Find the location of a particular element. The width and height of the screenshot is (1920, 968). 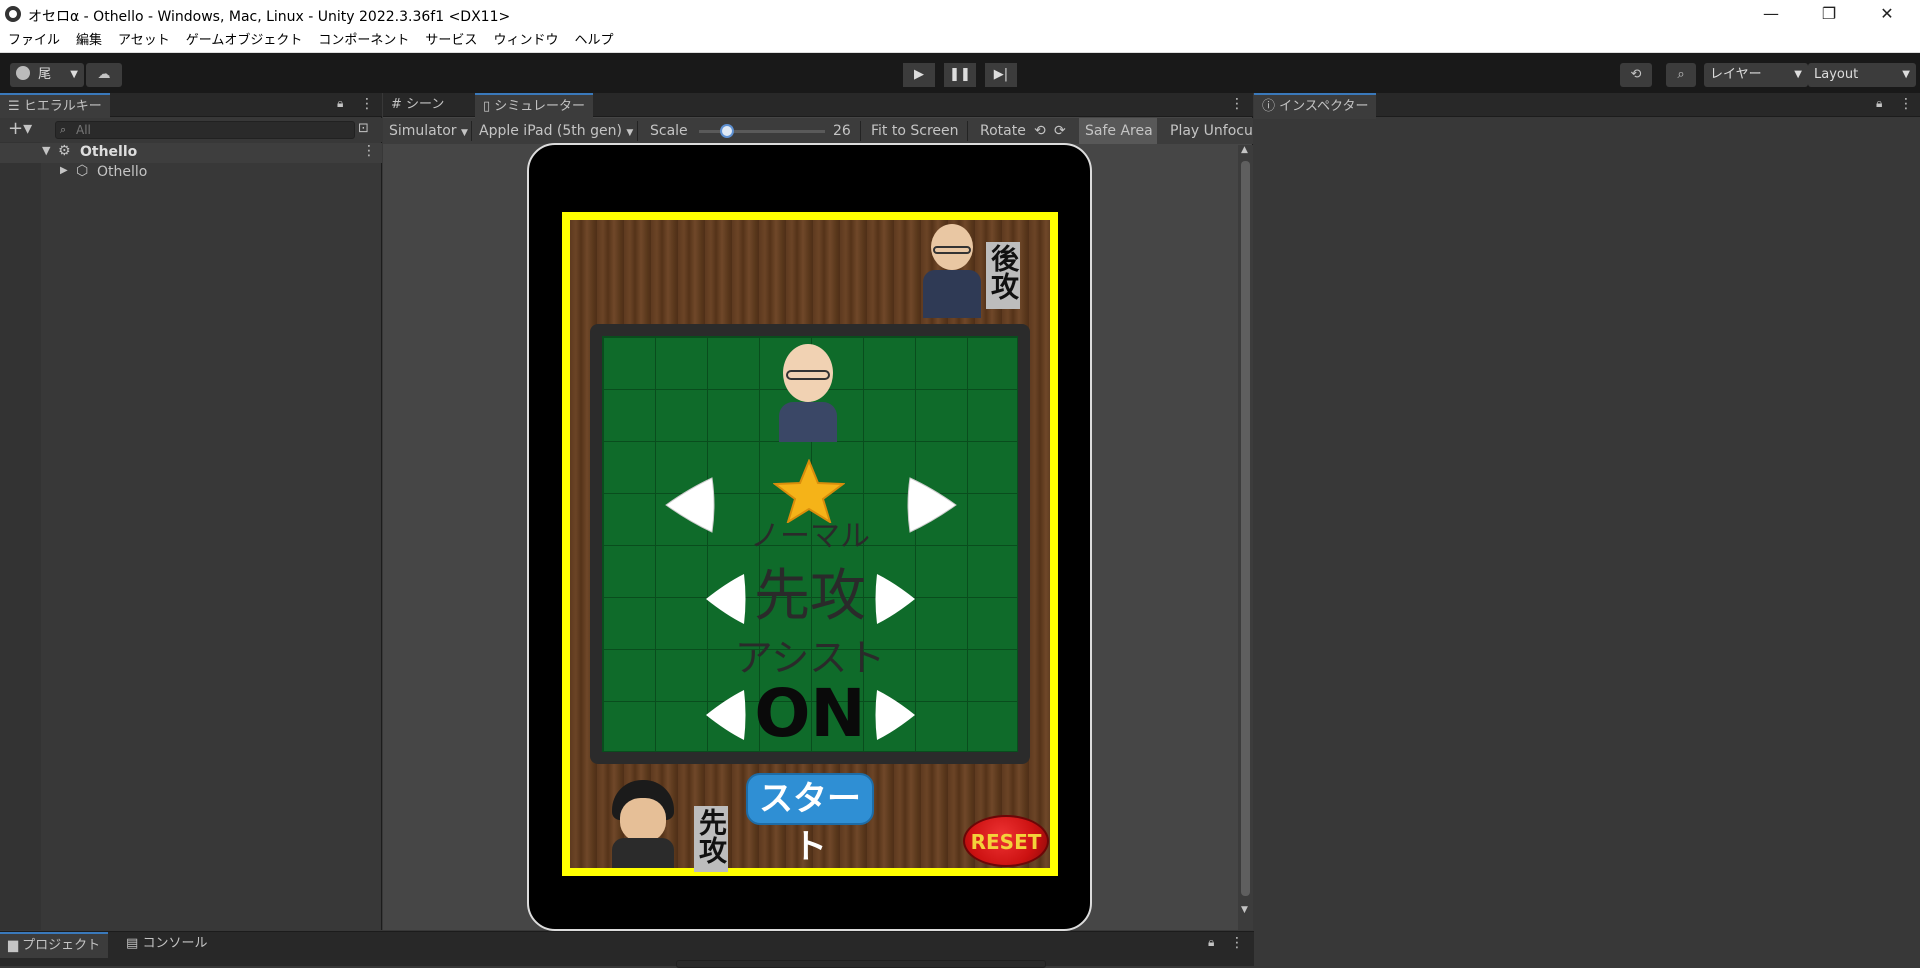

maximize-button: ❐ is located at coordinates (1829, 14).